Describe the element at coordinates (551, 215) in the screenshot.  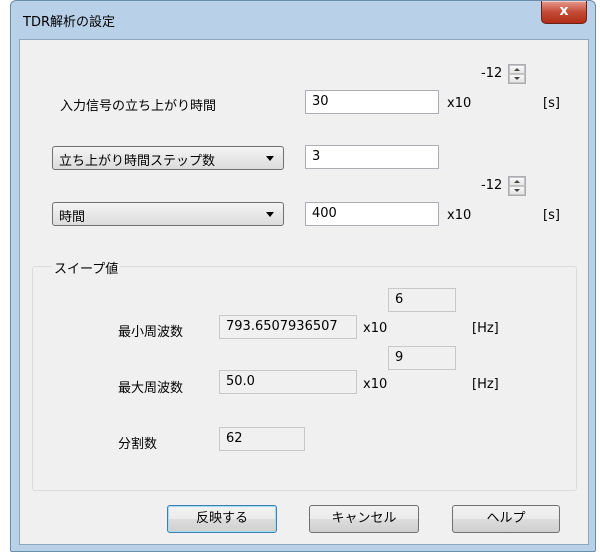
I see `time-unit: [s]` at that location.